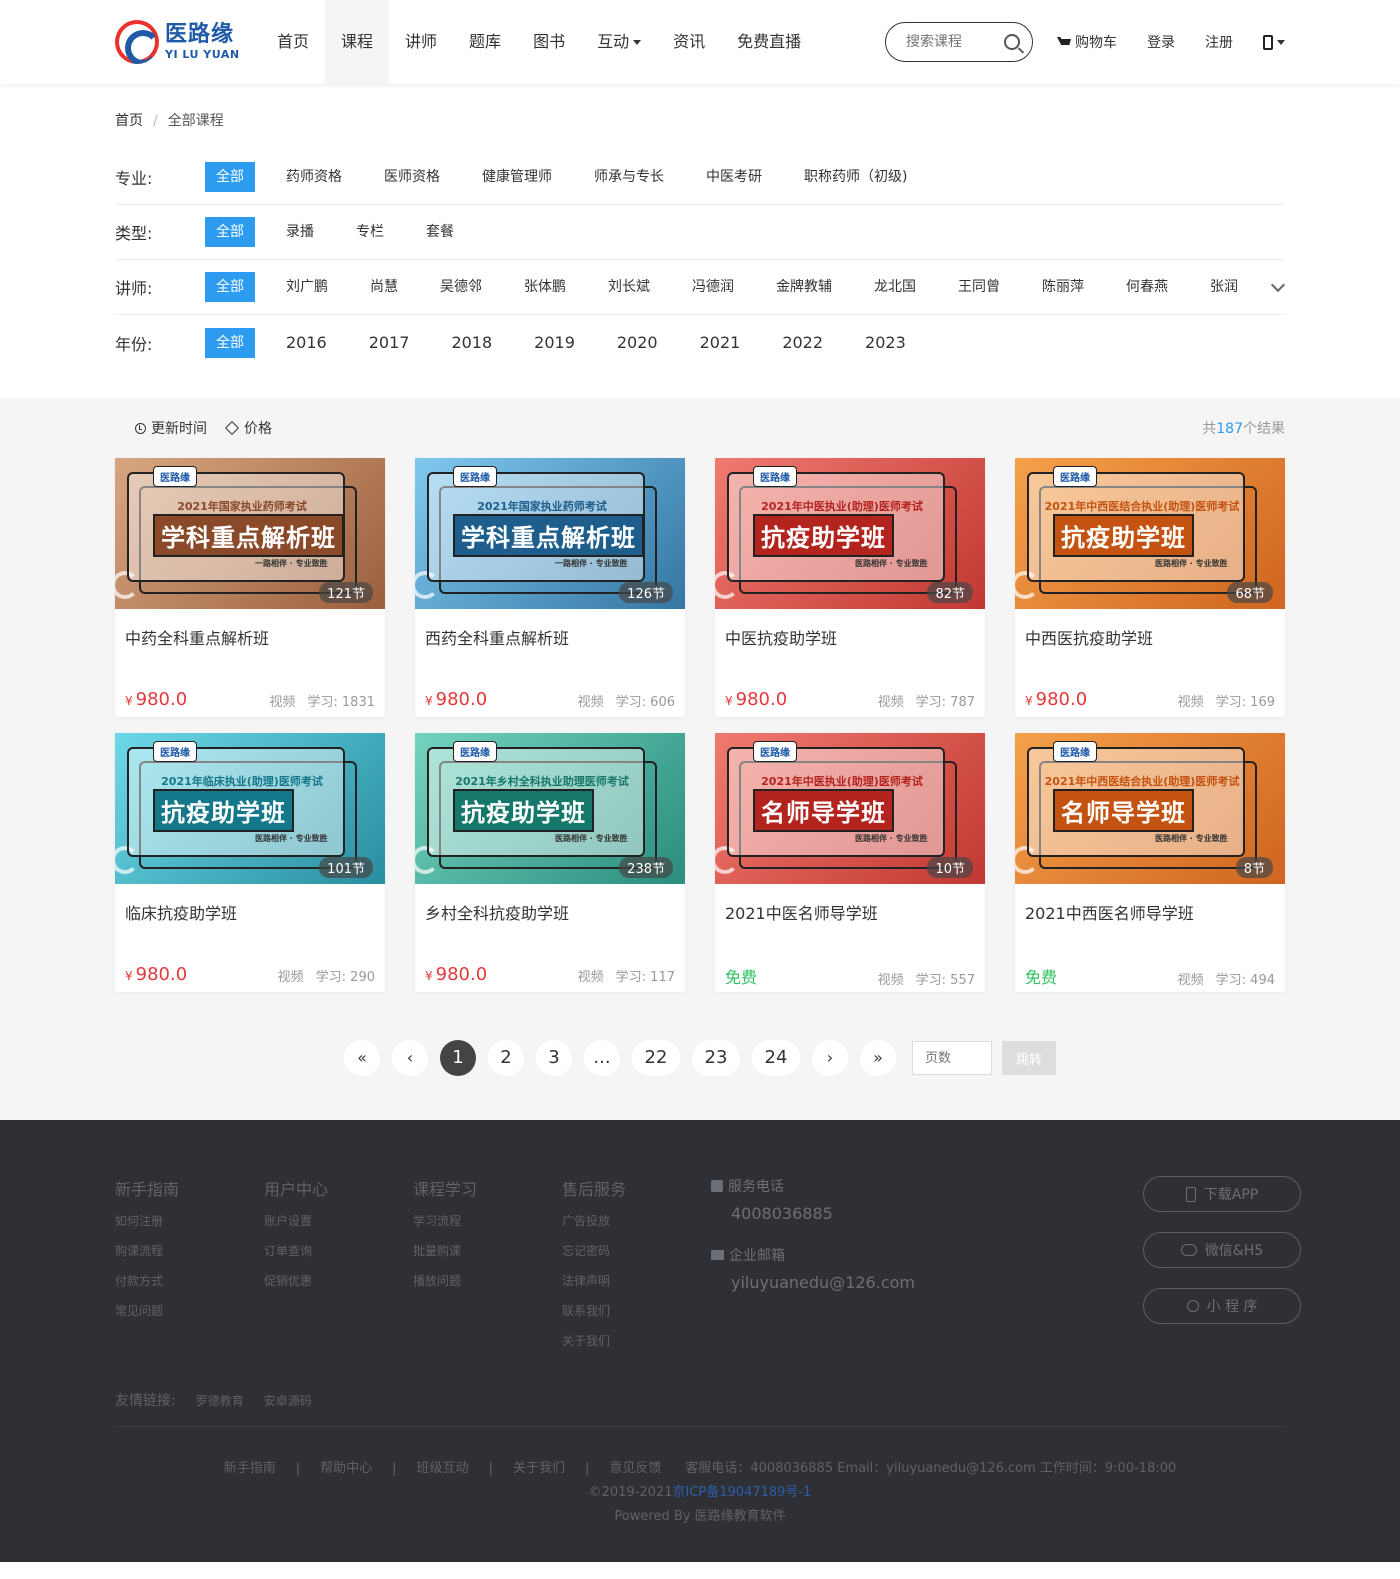  What do you see at coordinates (389, 343) in the screenshot?
I see `filter-option-year: 2017` at bounding box center [389, 343].